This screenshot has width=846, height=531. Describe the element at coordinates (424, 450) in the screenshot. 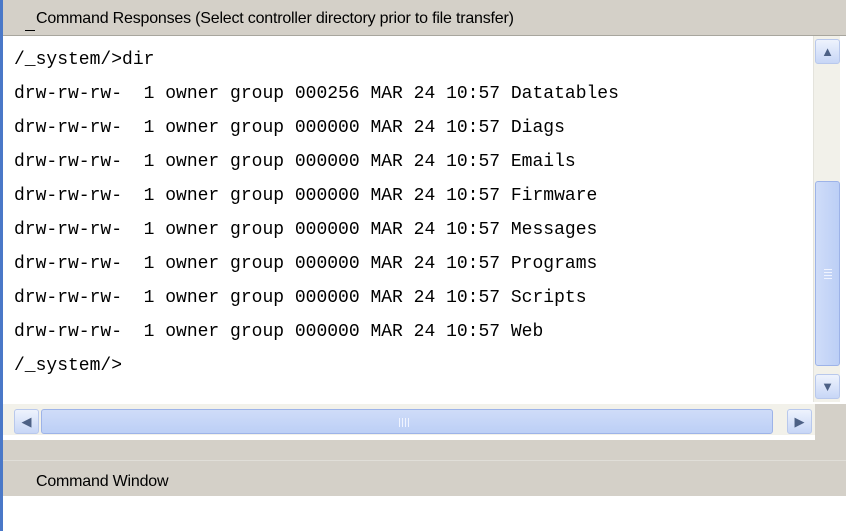

I see `panel-separator` at that location.